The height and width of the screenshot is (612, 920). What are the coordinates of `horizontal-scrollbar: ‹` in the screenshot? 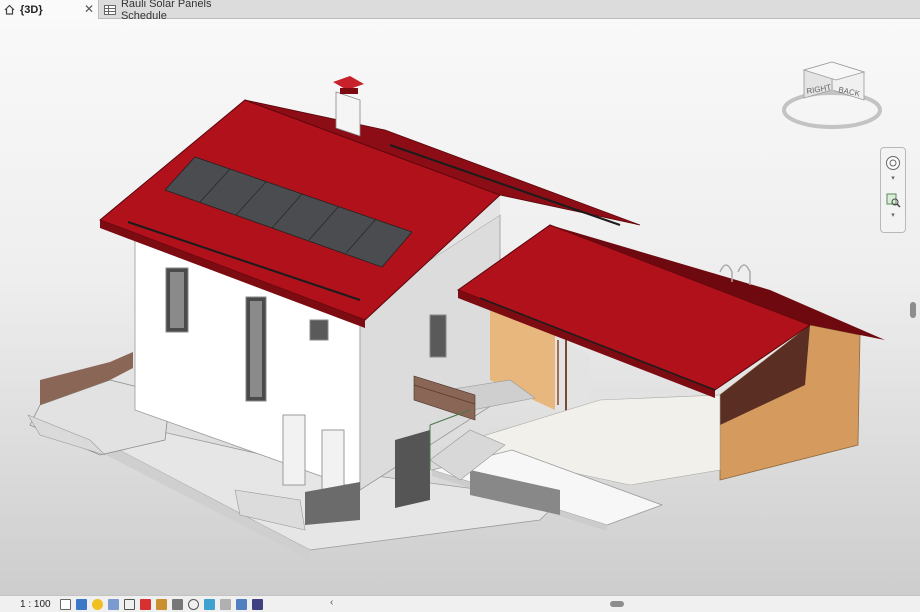 It's located at (614, 602).